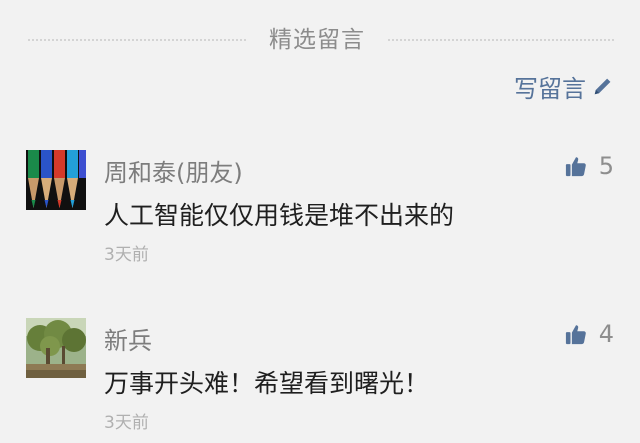 This screenshot has height=443, width=640. Describe the element at coordinates (137, 40) in the screenshot. I see `divider-left` at that location.